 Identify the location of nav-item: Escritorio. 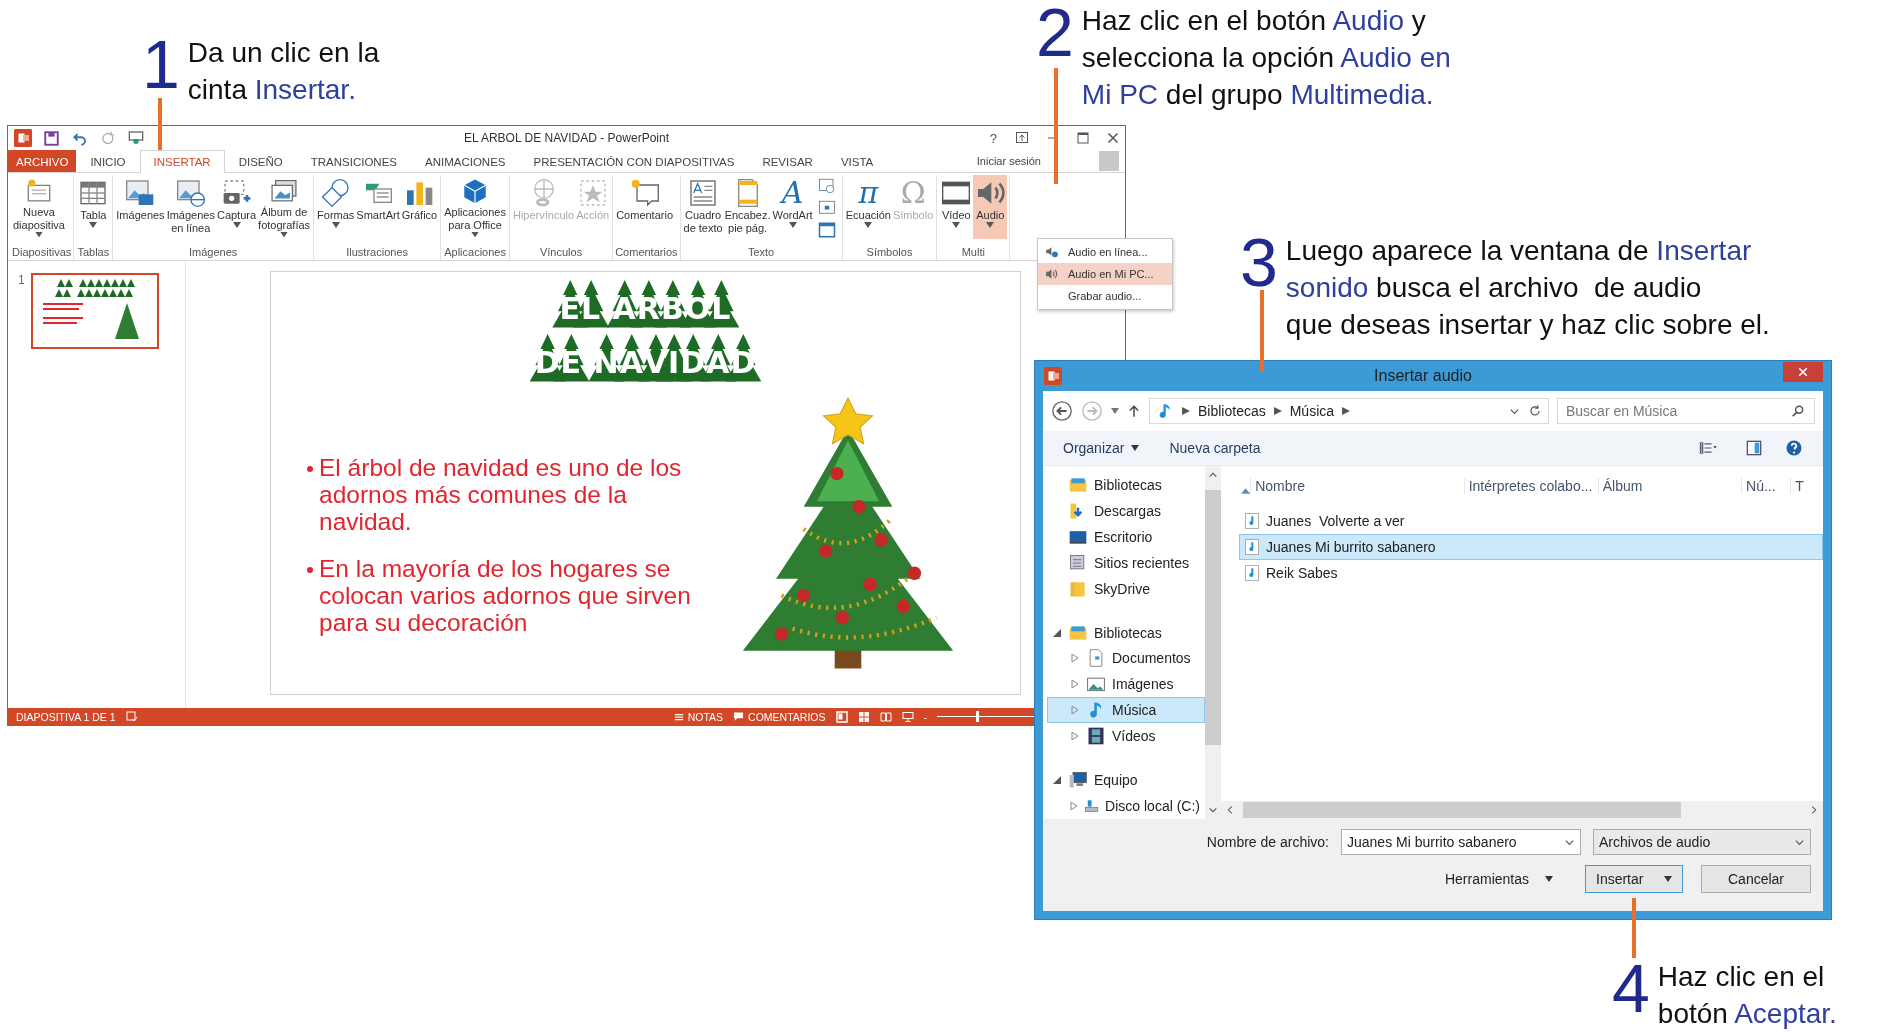
(1126, 536).